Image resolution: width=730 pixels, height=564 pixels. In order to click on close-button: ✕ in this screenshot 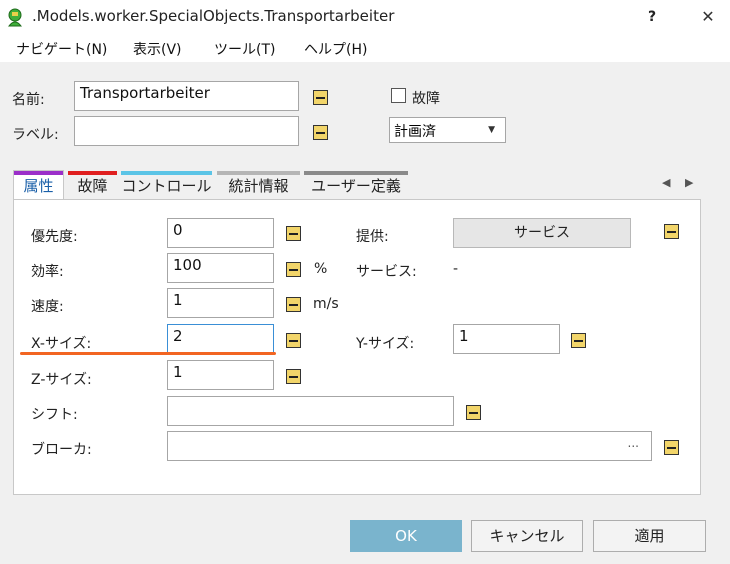, I will do `click(708, 17)`.